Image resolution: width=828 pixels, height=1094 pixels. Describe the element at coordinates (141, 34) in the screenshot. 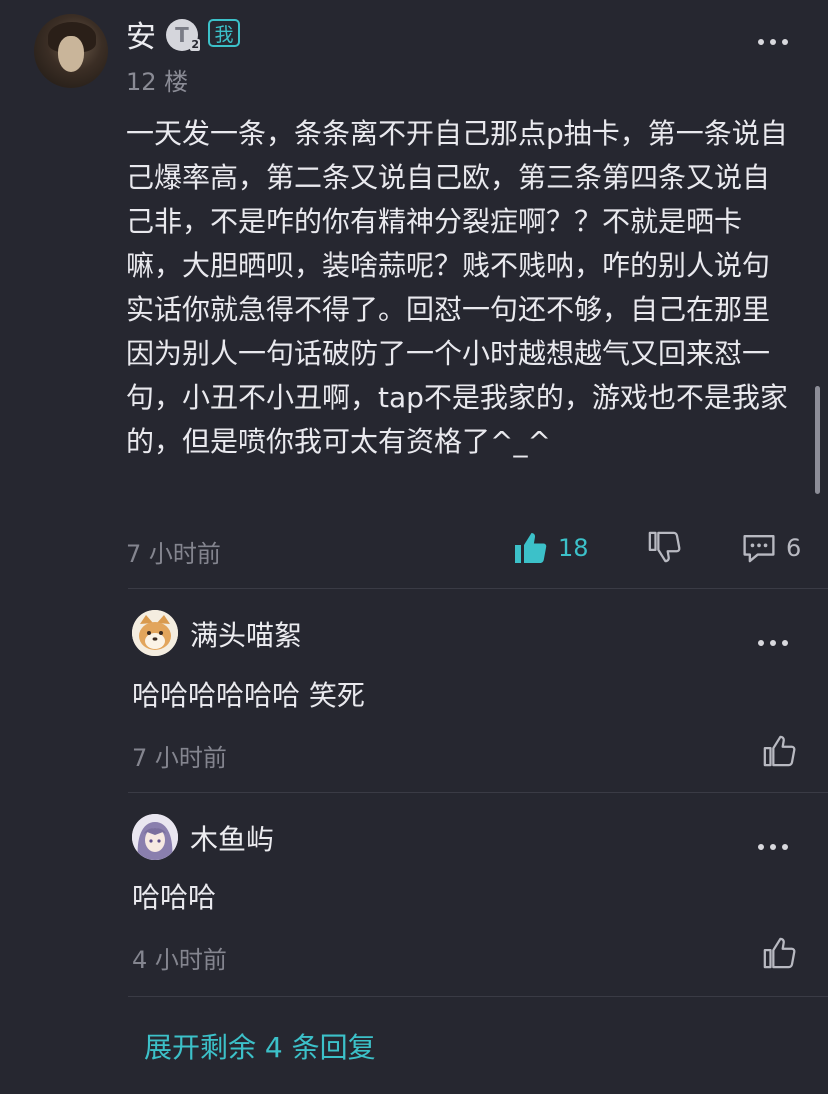

I see `post-author-name: 安` at that location.